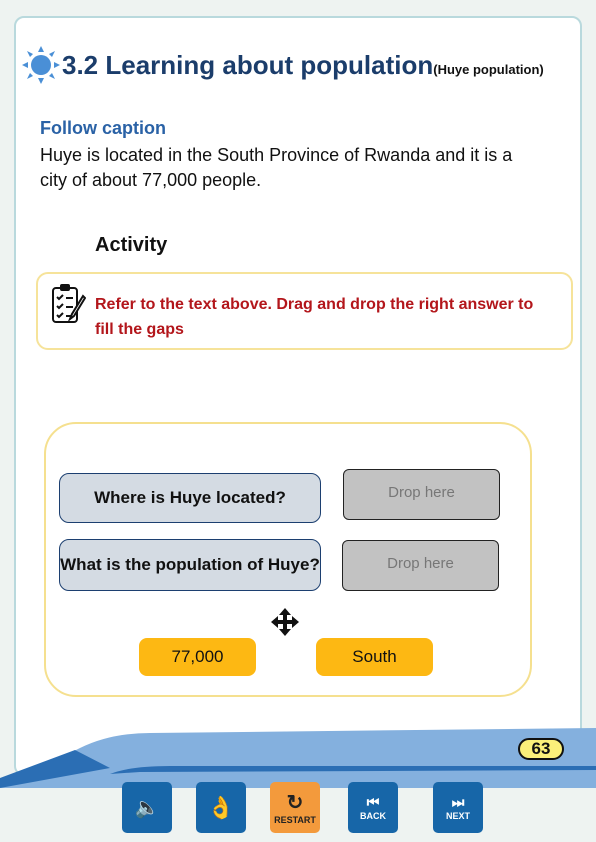  Describe the element at coordinates (285, 622) in the screenshot. I see `move-icon` at that location.